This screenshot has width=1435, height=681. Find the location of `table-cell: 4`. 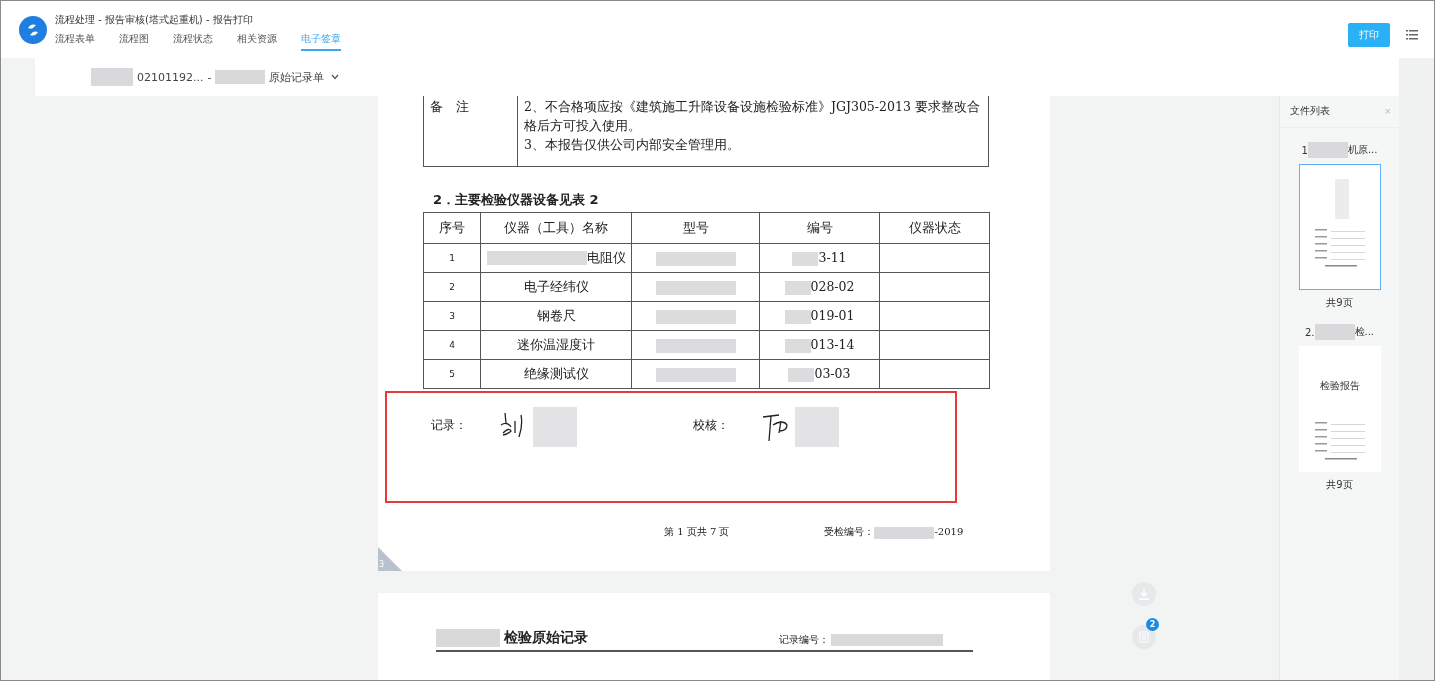

table-cell: 4 is located at coordinates (452, 345).